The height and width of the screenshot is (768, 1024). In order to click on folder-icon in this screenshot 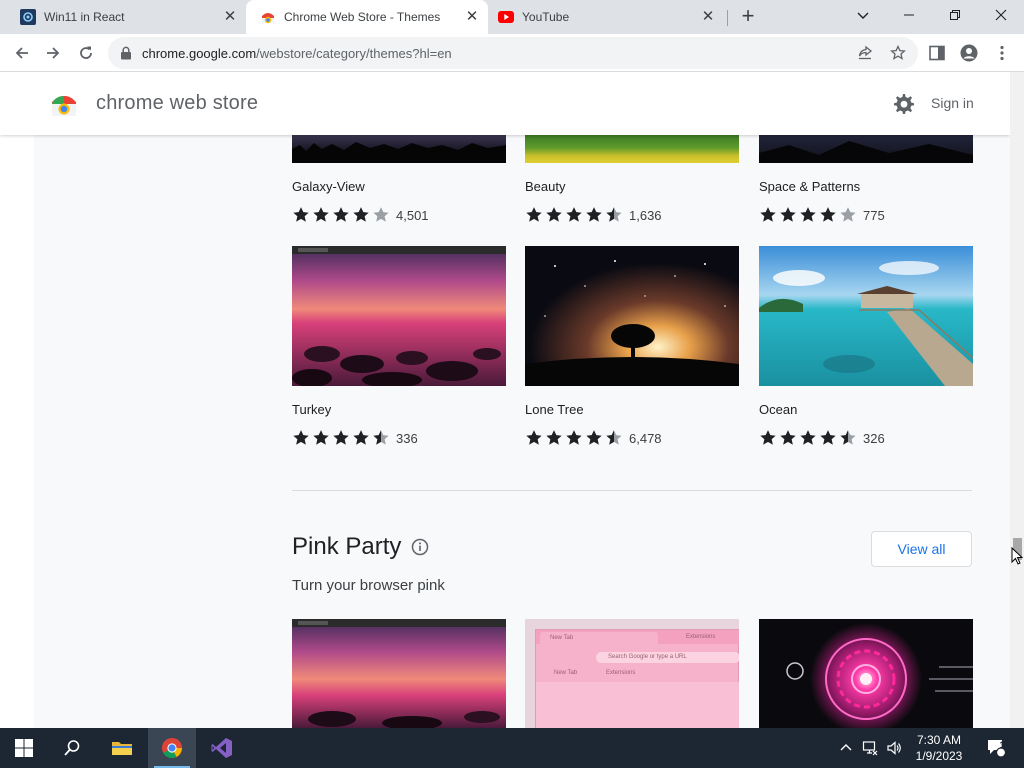, I will do `click(122, 748)`.